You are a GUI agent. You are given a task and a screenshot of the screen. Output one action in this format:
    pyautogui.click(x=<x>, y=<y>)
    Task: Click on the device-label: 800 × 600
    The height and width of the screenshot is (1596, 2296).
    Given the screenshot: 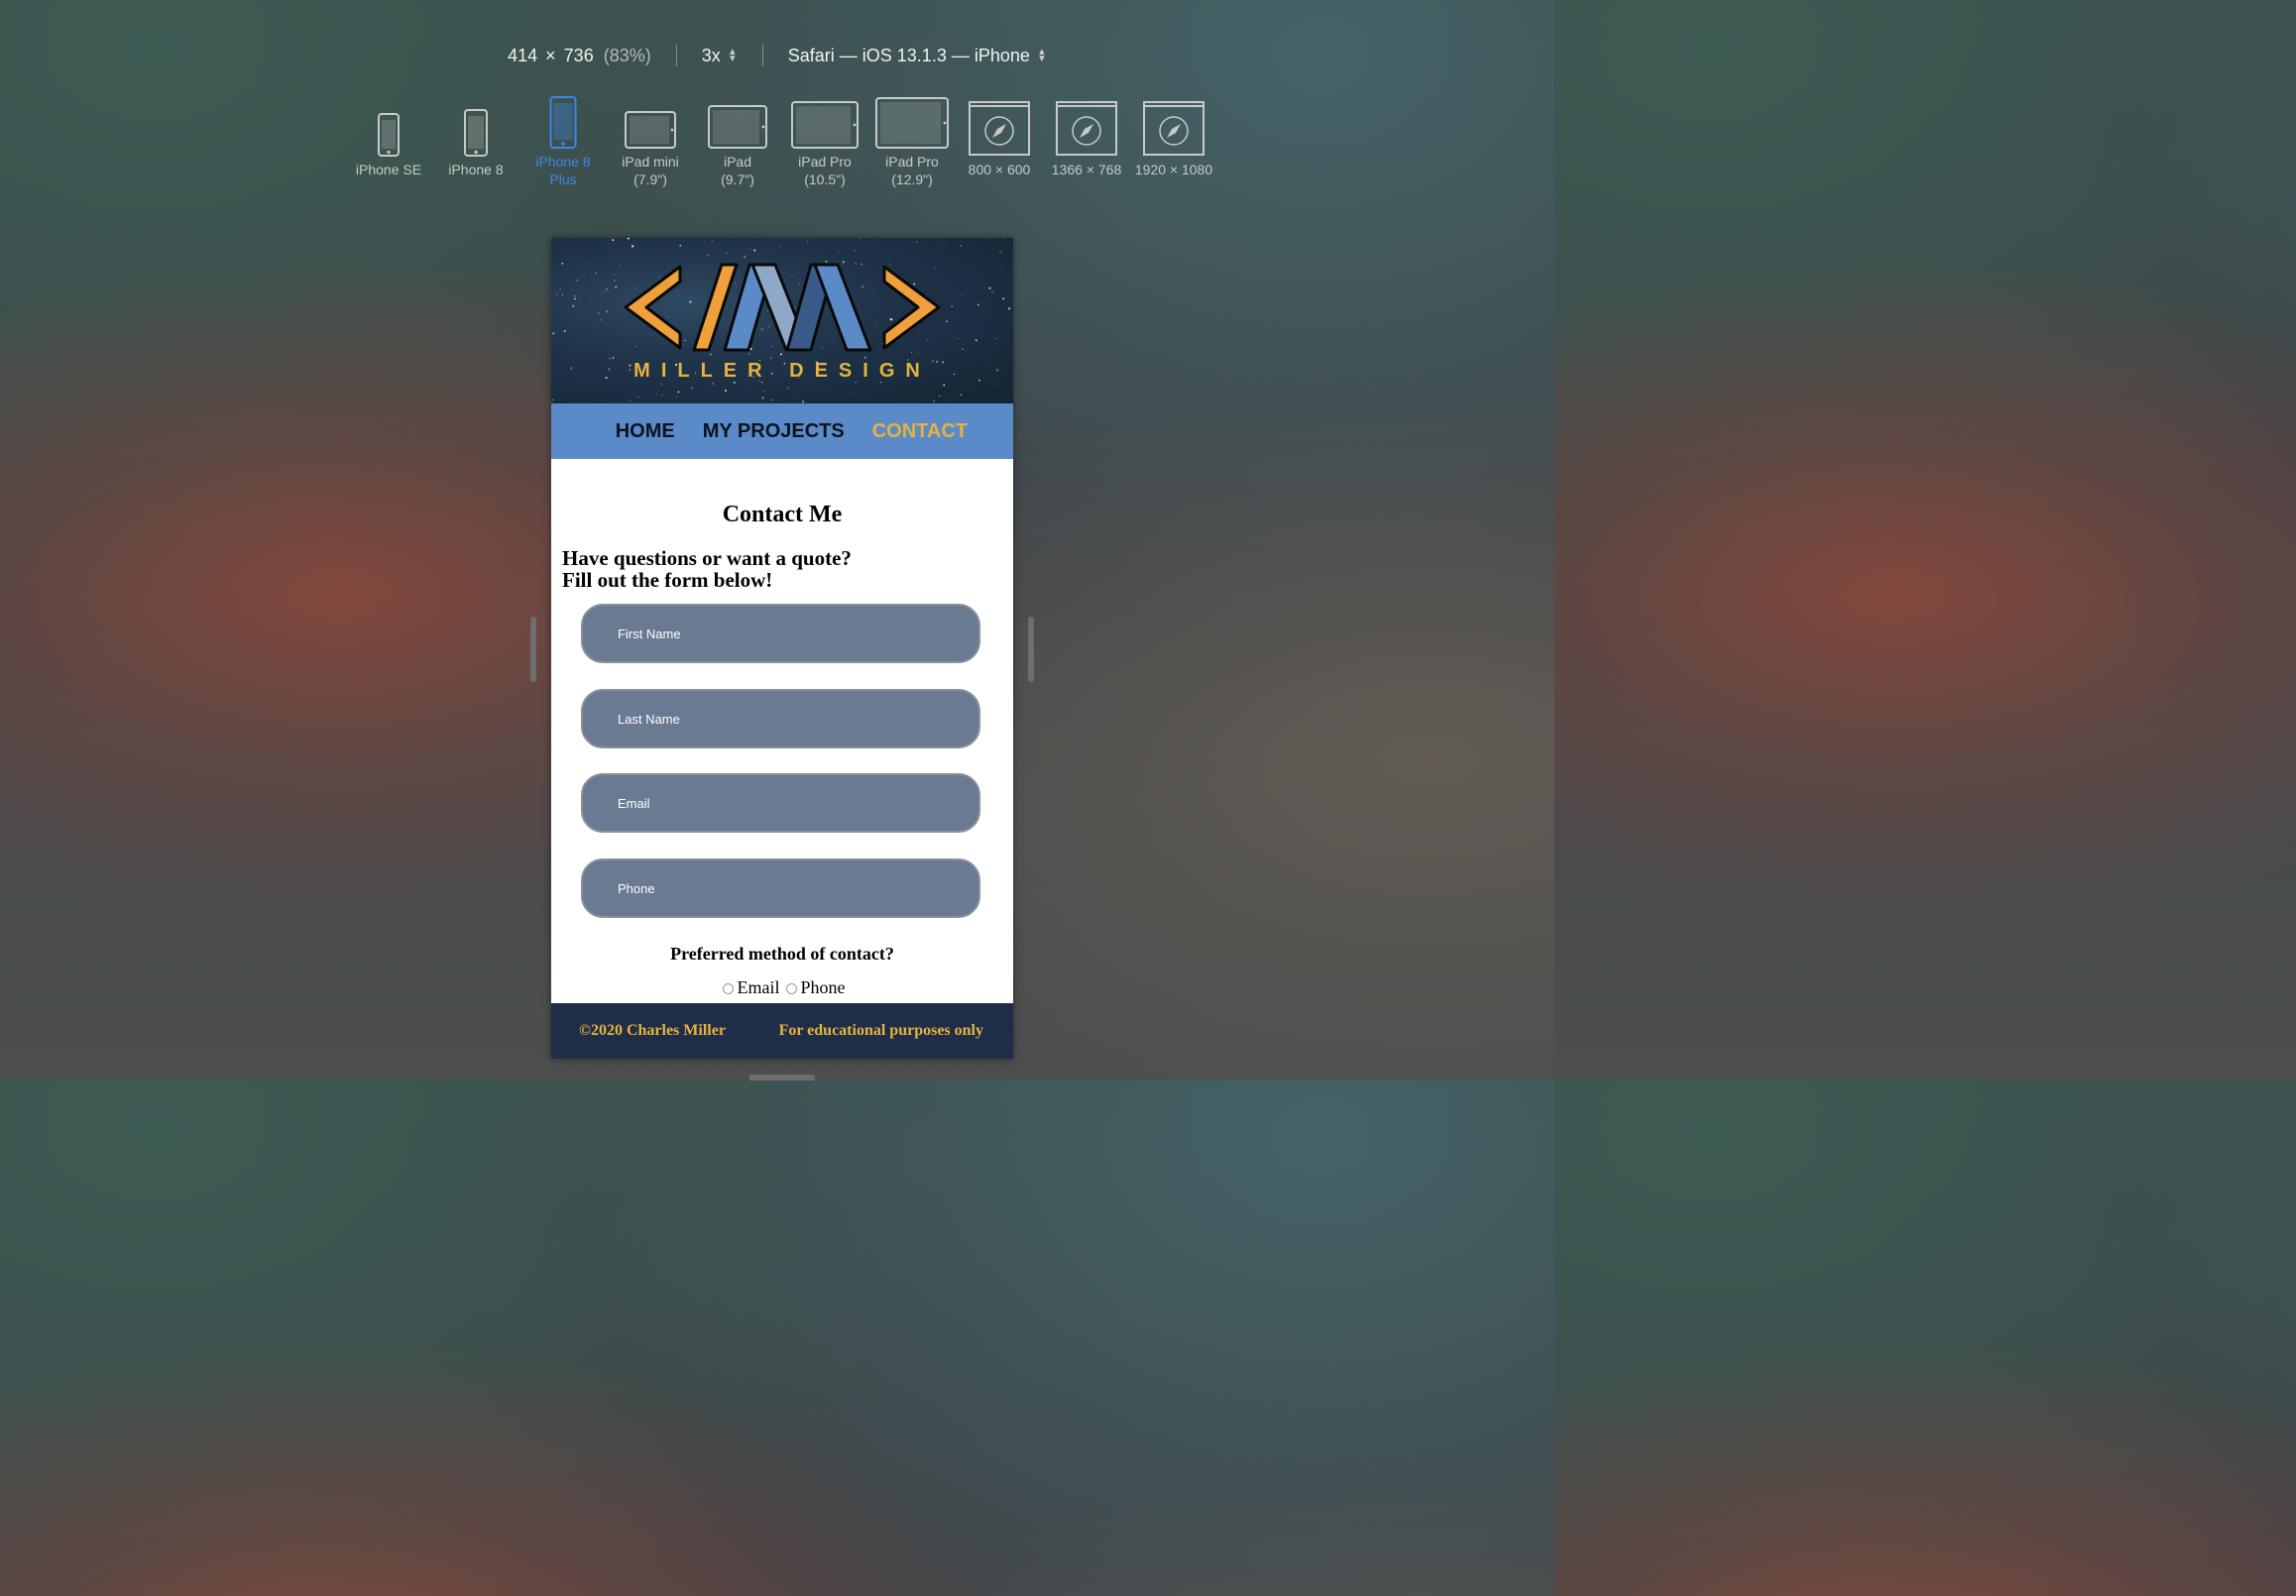 What is the action you would take?
    pyautogui.click(x=999, y=169)
    